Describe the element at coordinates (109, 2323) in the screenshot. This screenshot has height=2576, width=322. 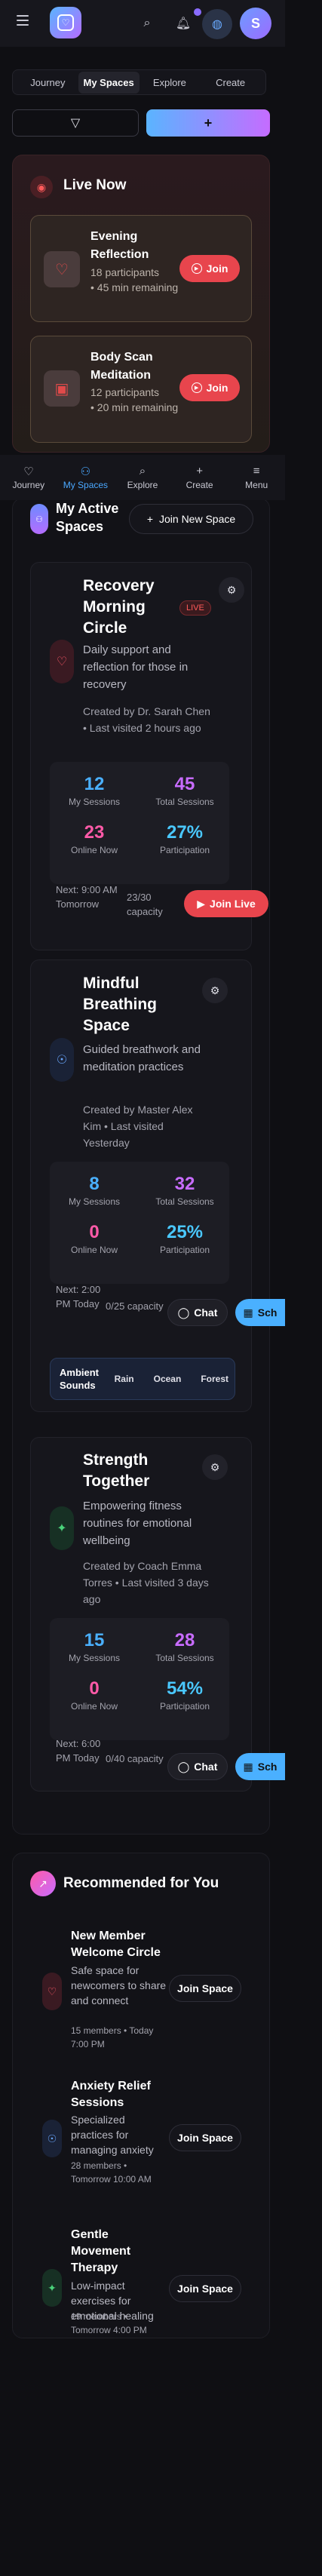
I see `recommended-meta: 19 members • Tomorrow 4:00 PM` at that location.